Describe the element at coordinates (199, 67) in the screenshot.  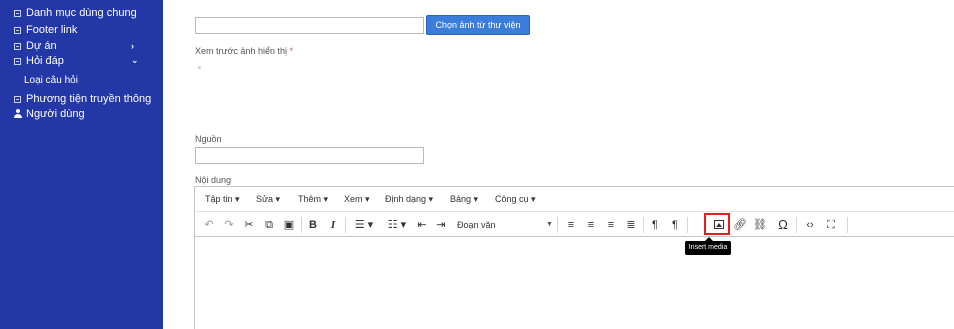
I see `image-preview` at that location.